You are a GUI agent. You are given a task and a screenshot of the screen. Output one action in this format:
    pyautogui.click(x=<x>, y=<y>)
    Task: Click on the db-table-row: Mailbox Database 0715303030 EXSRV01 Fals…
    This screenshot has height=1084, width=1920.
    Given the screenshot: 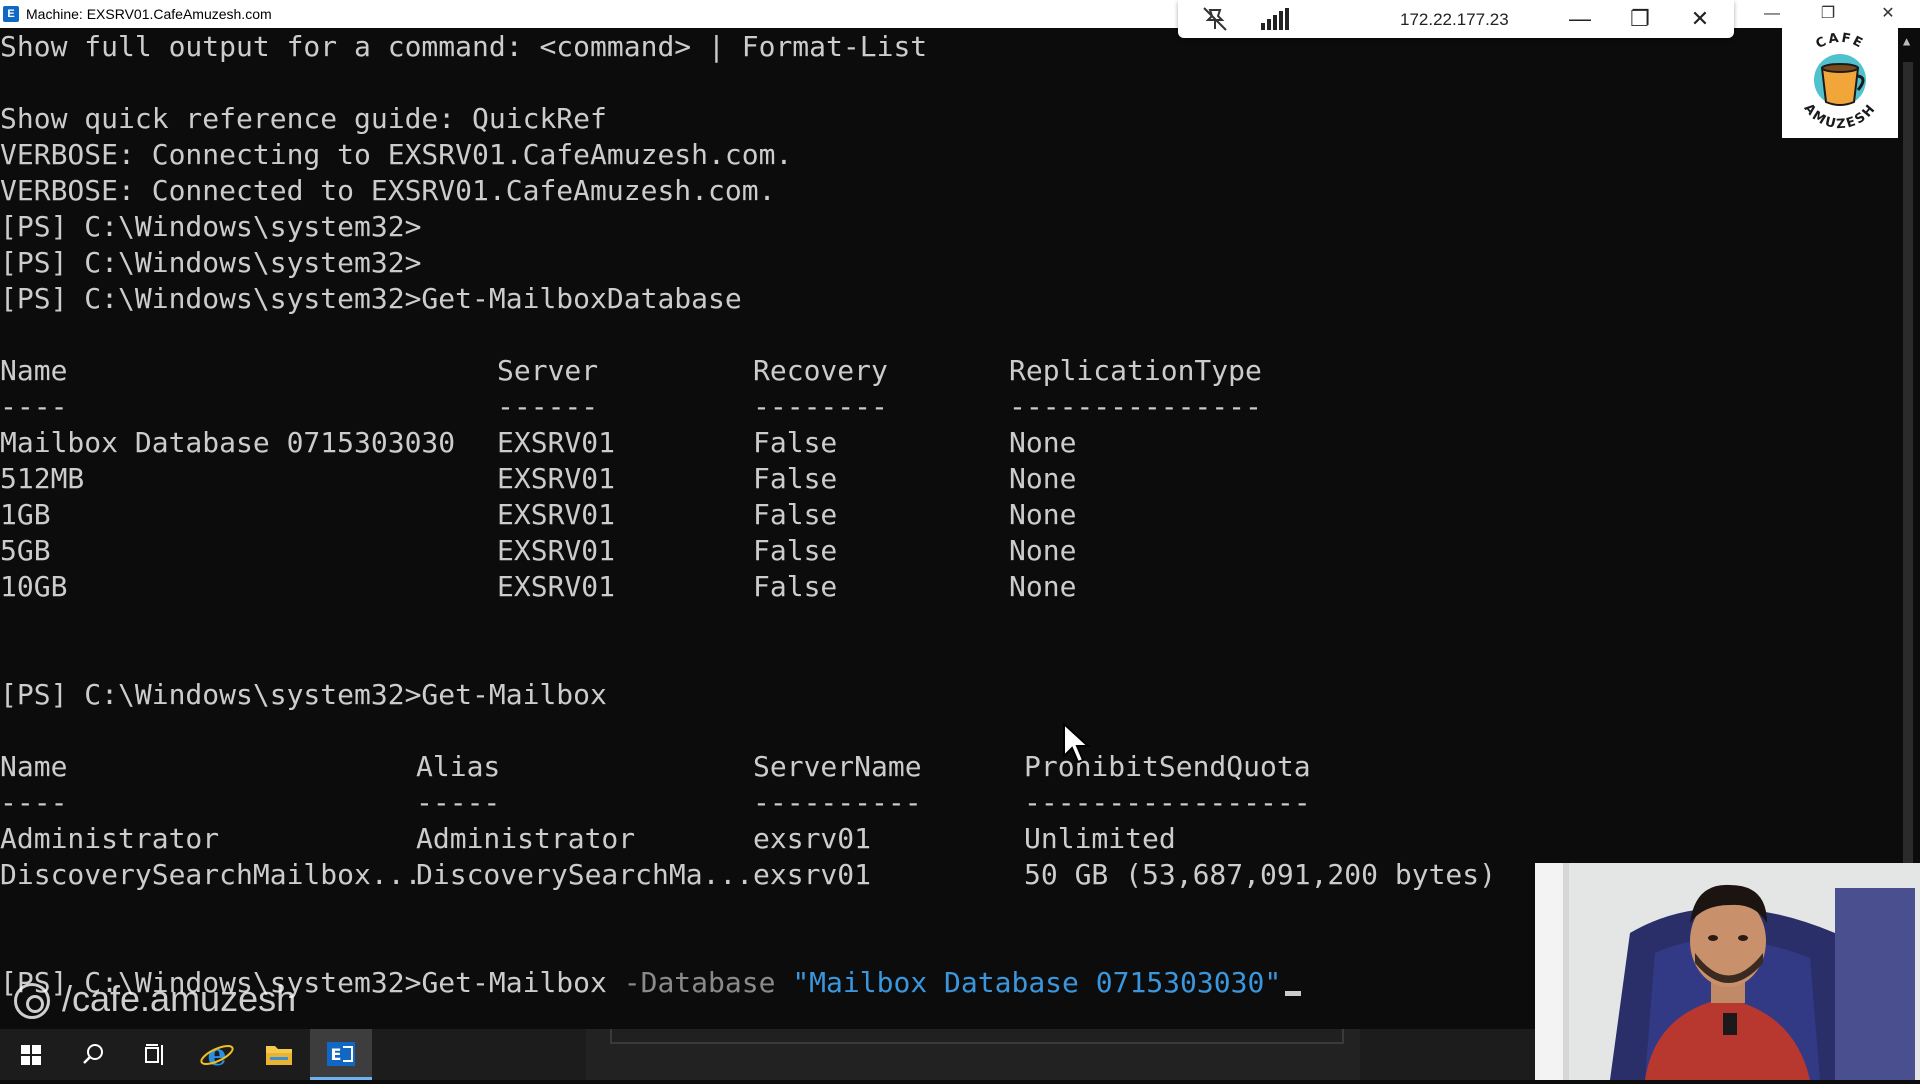 What is the action you would take?
    pyautogui.click(x=538, y=443)
    